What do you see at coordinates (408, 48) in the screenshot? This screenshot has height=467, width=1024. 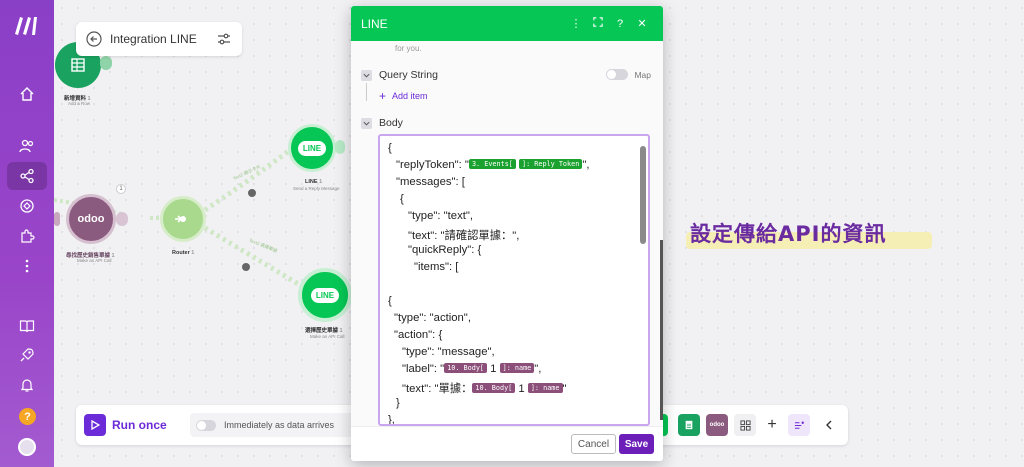 I see `truncated-help-text: for you.` at bounding box center [408, 48].